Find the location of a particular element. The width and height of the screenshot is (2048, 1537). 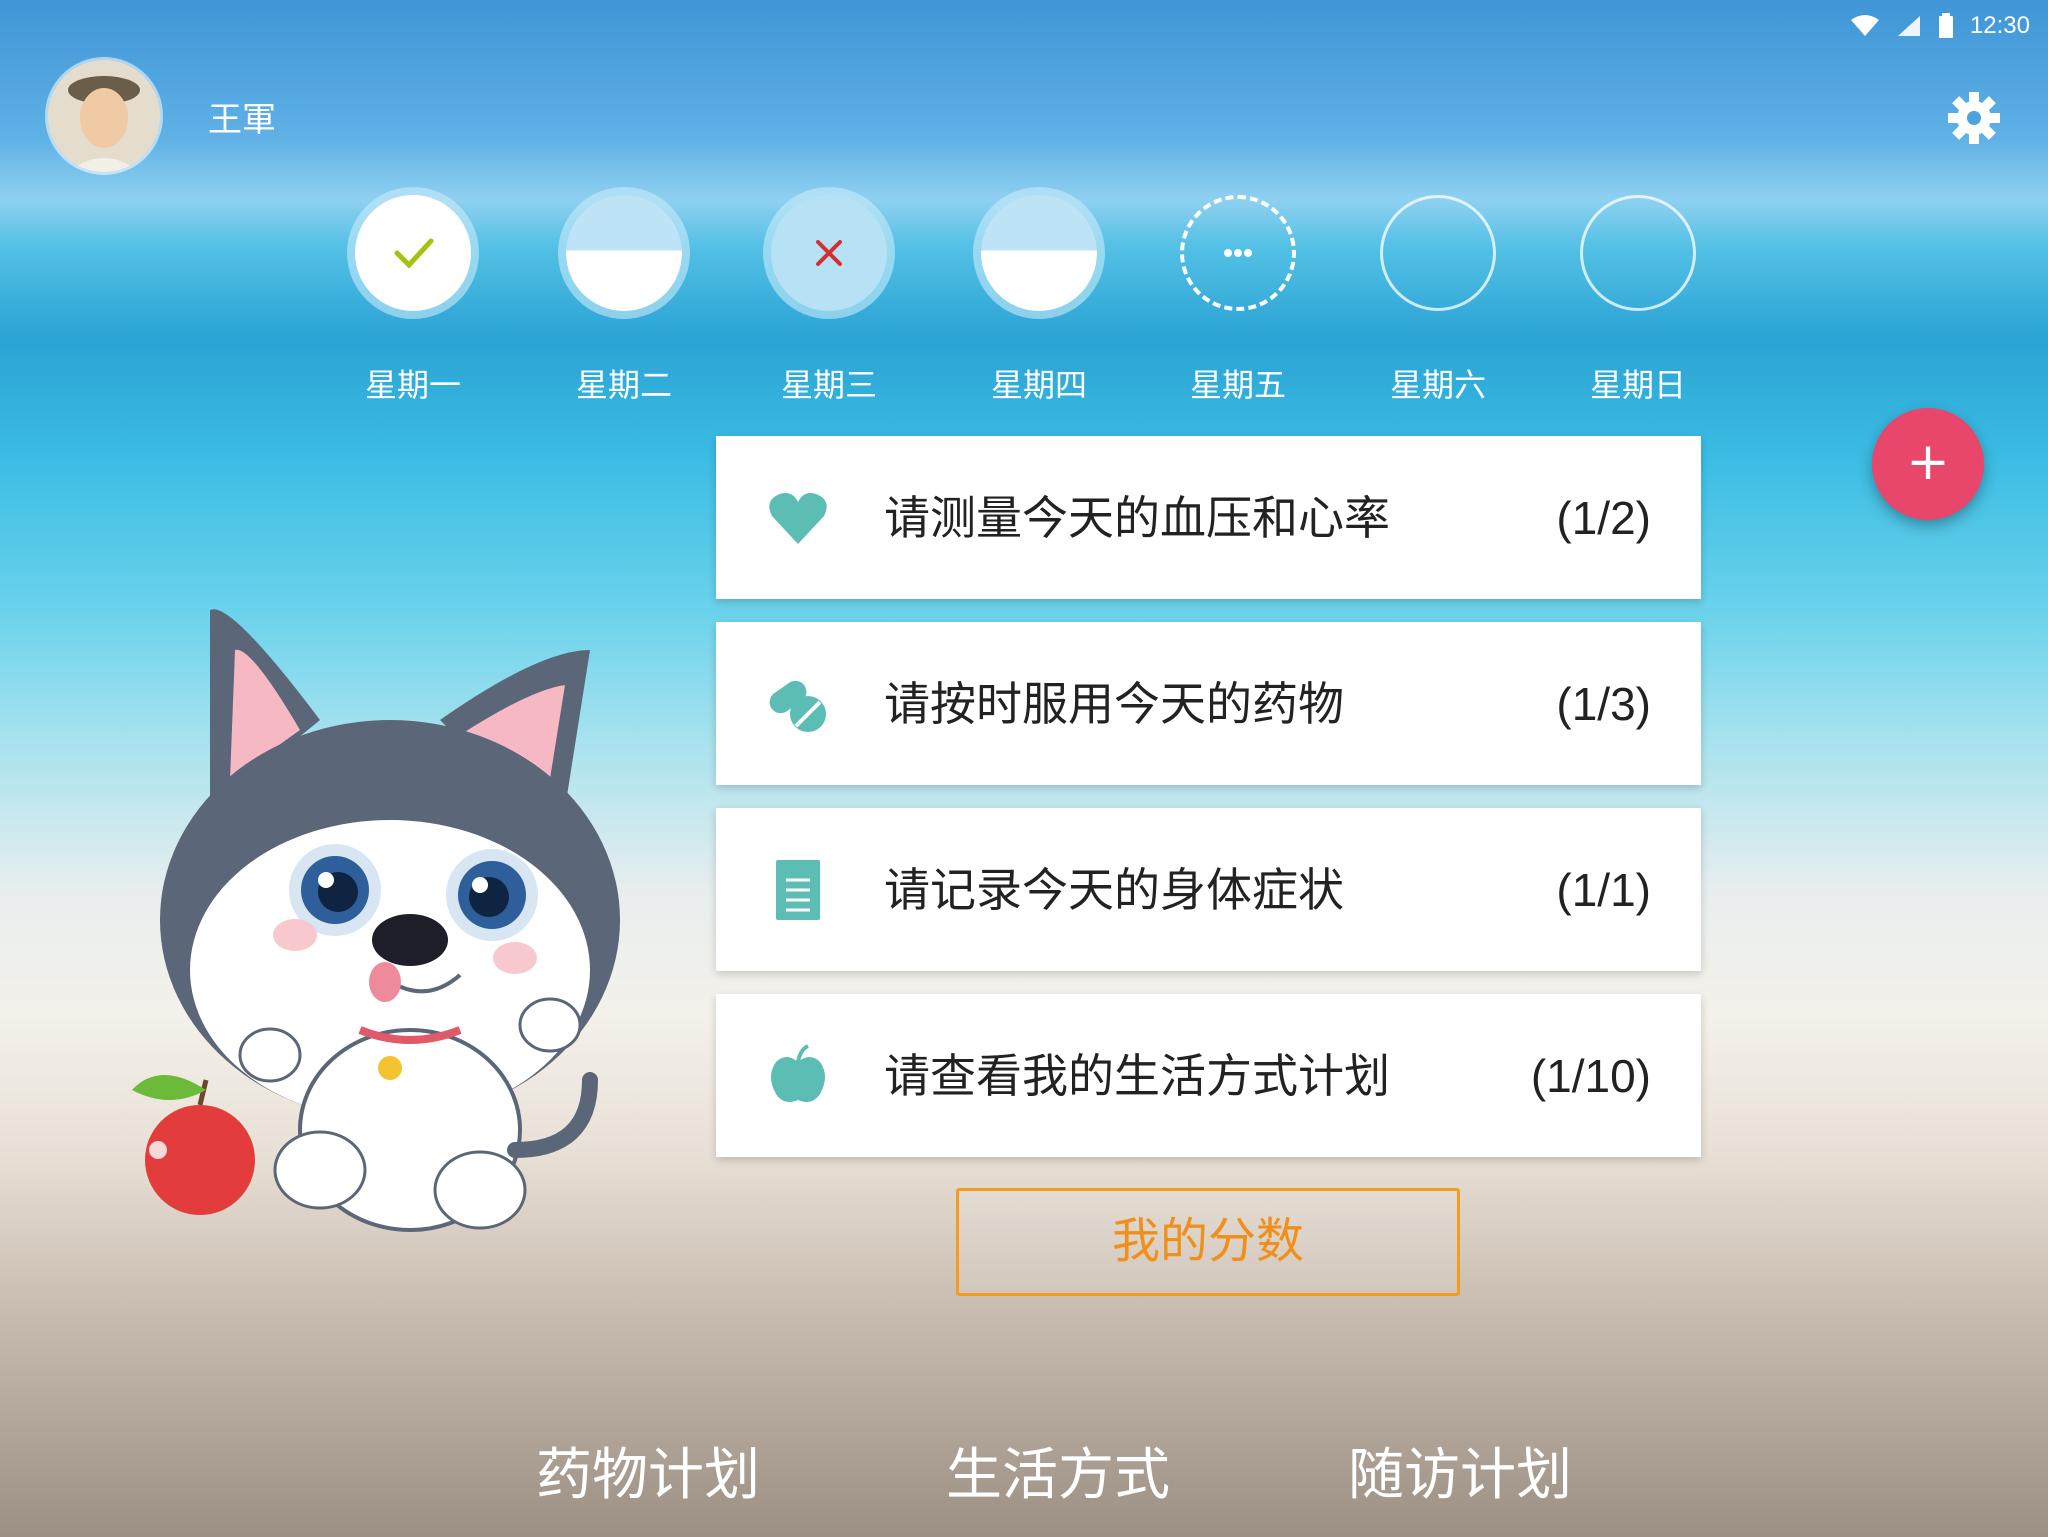

nav-lifestyle: 生活方式 is located at coordinates (1058, 1470).